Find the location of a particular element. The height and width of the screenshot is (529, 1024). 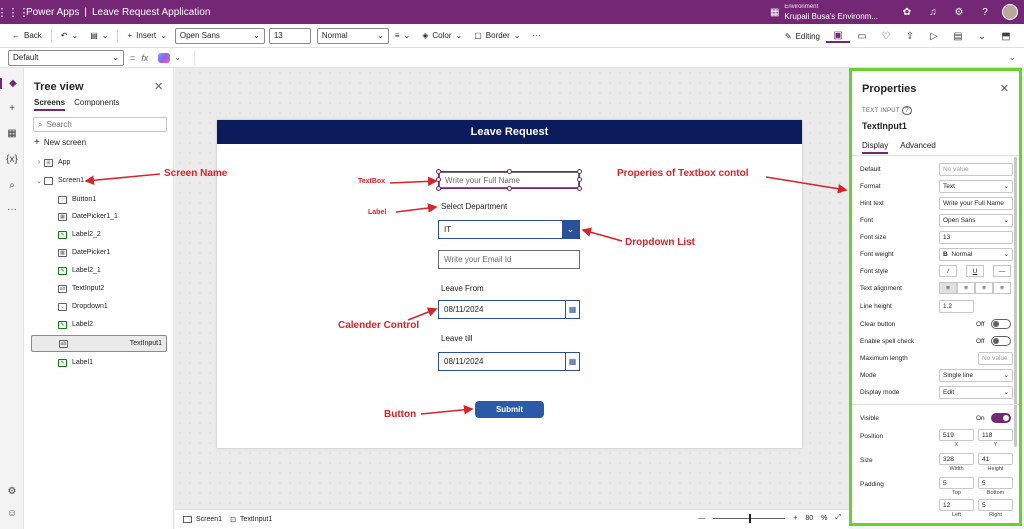

insert-plus-icon: + is located at coordinates (12, 108).